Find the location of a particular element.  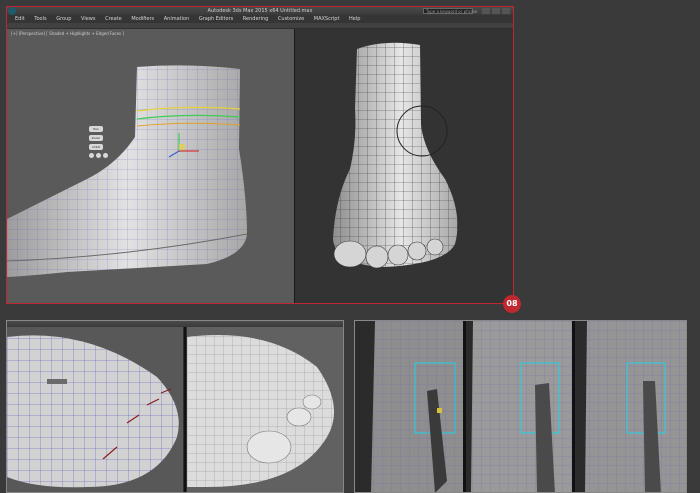

nav-orbit-button: Orbit is located at coordinates (96, 147).